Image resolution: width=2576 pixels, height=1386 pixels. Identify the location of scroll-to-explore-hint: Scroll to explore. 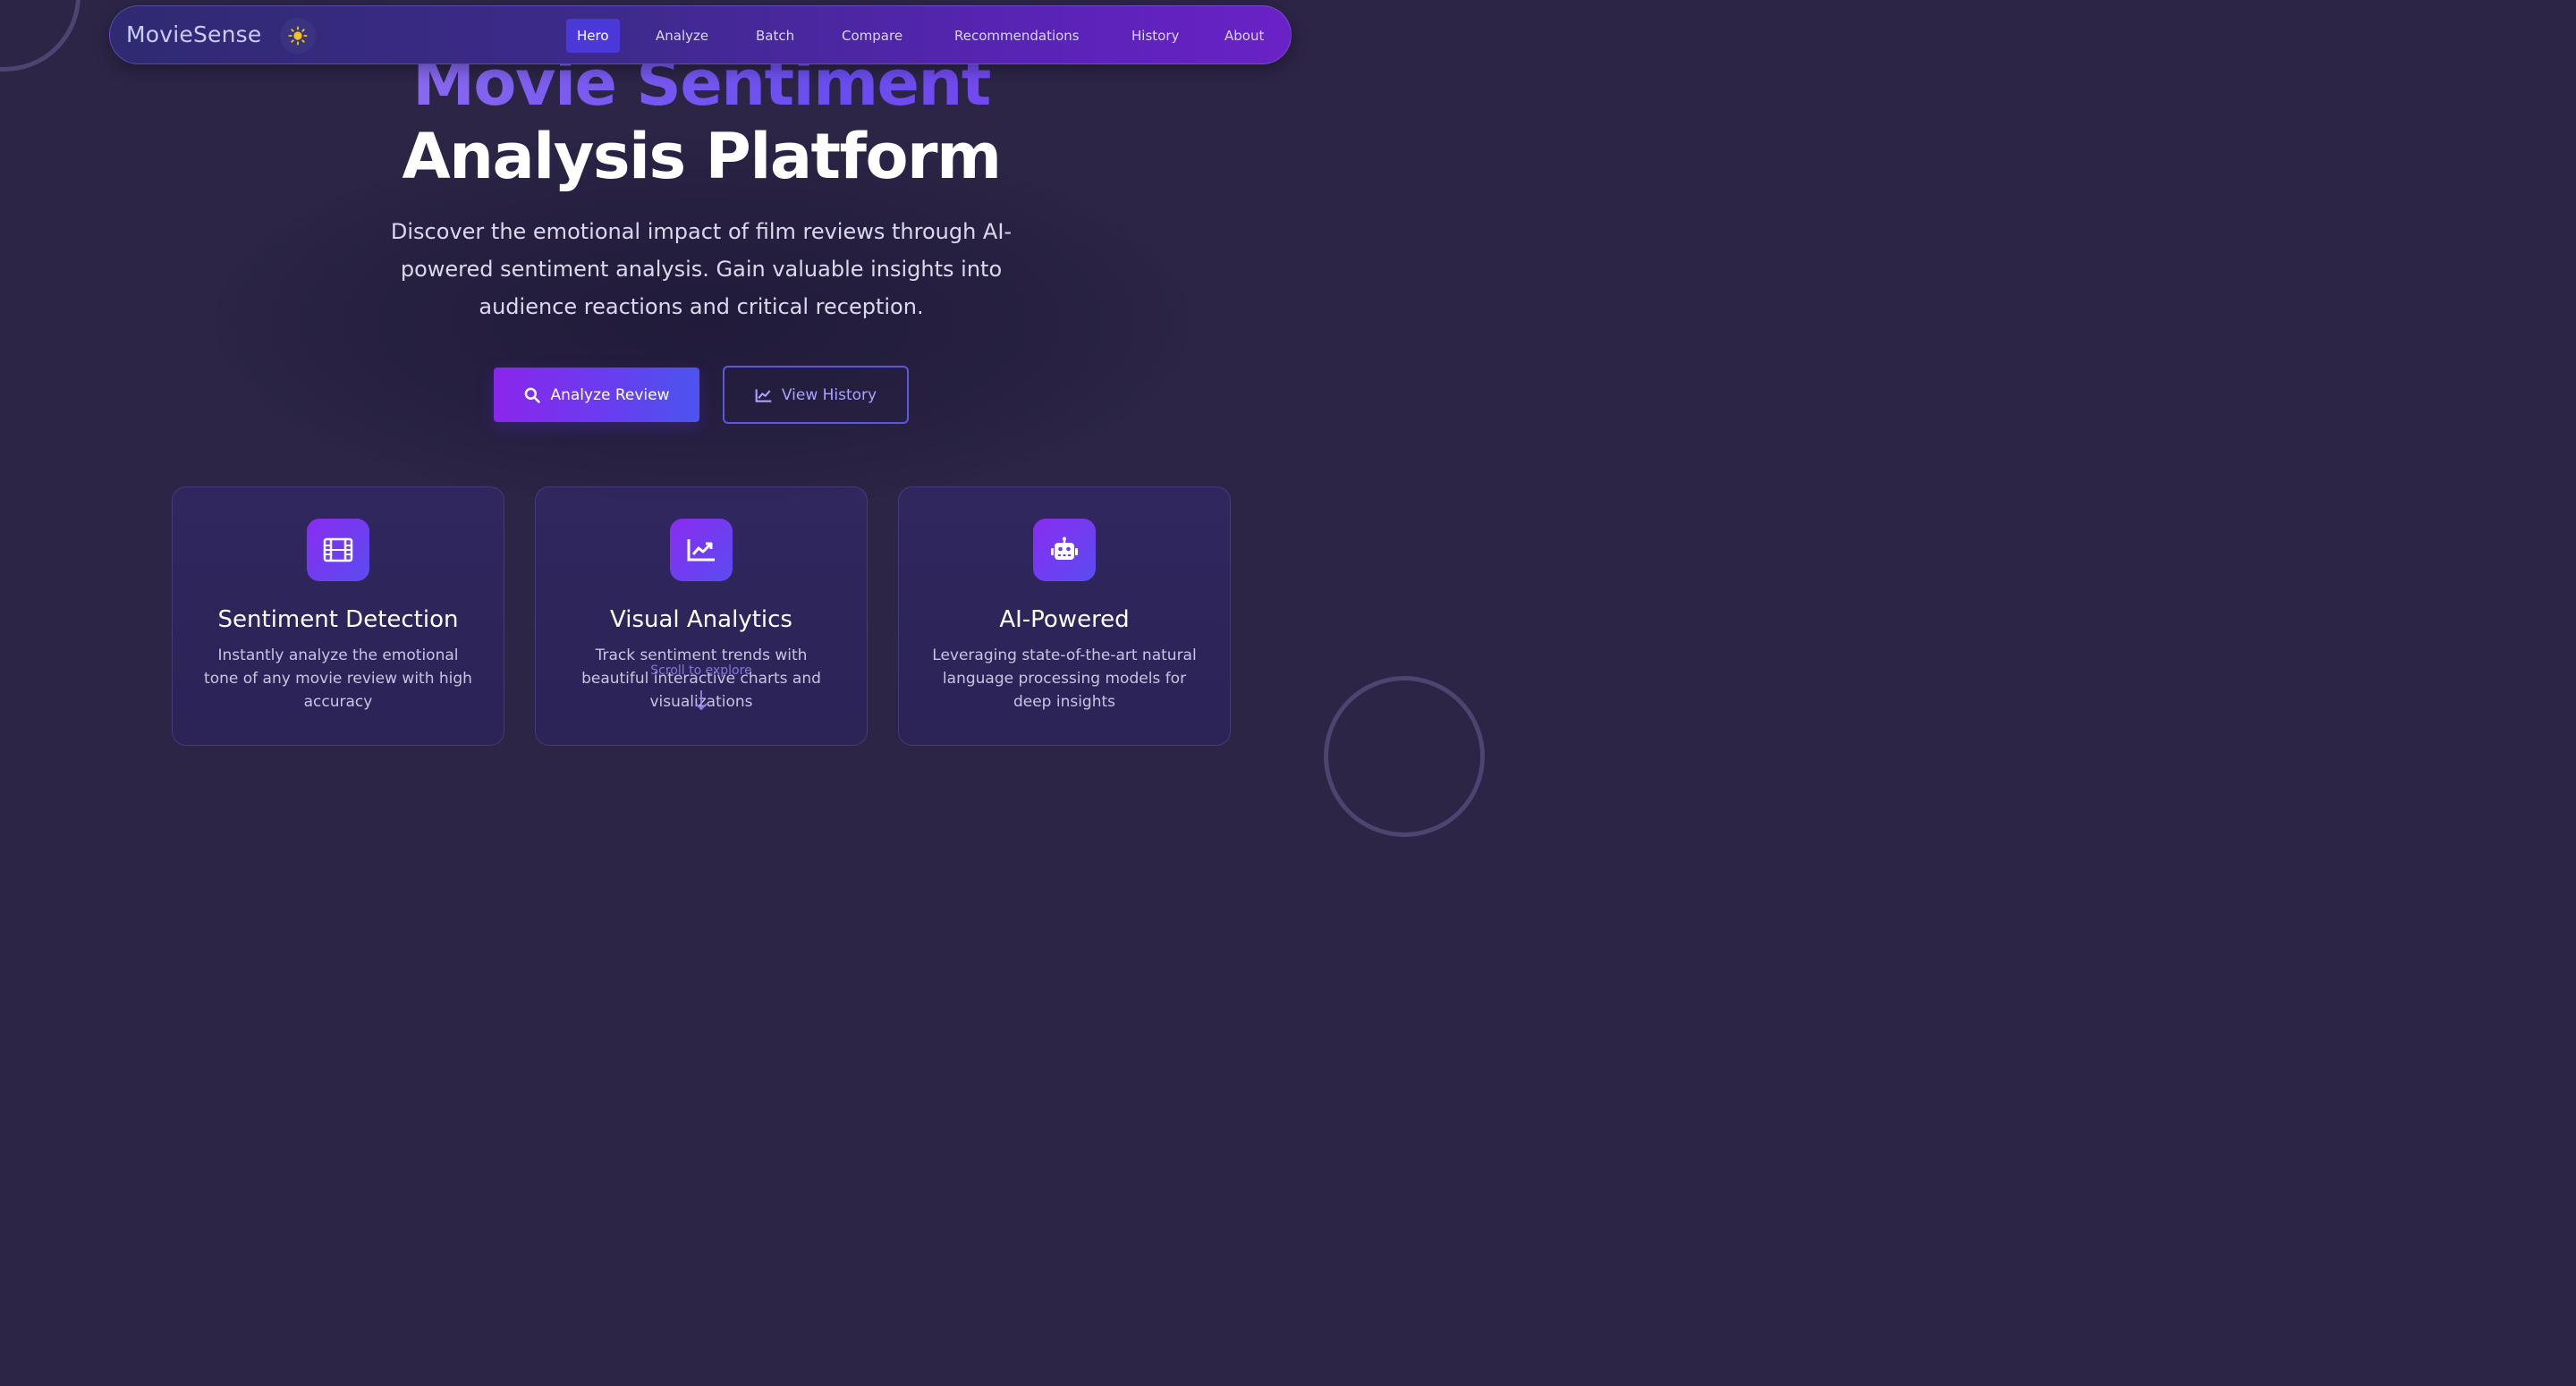
(701, 671).